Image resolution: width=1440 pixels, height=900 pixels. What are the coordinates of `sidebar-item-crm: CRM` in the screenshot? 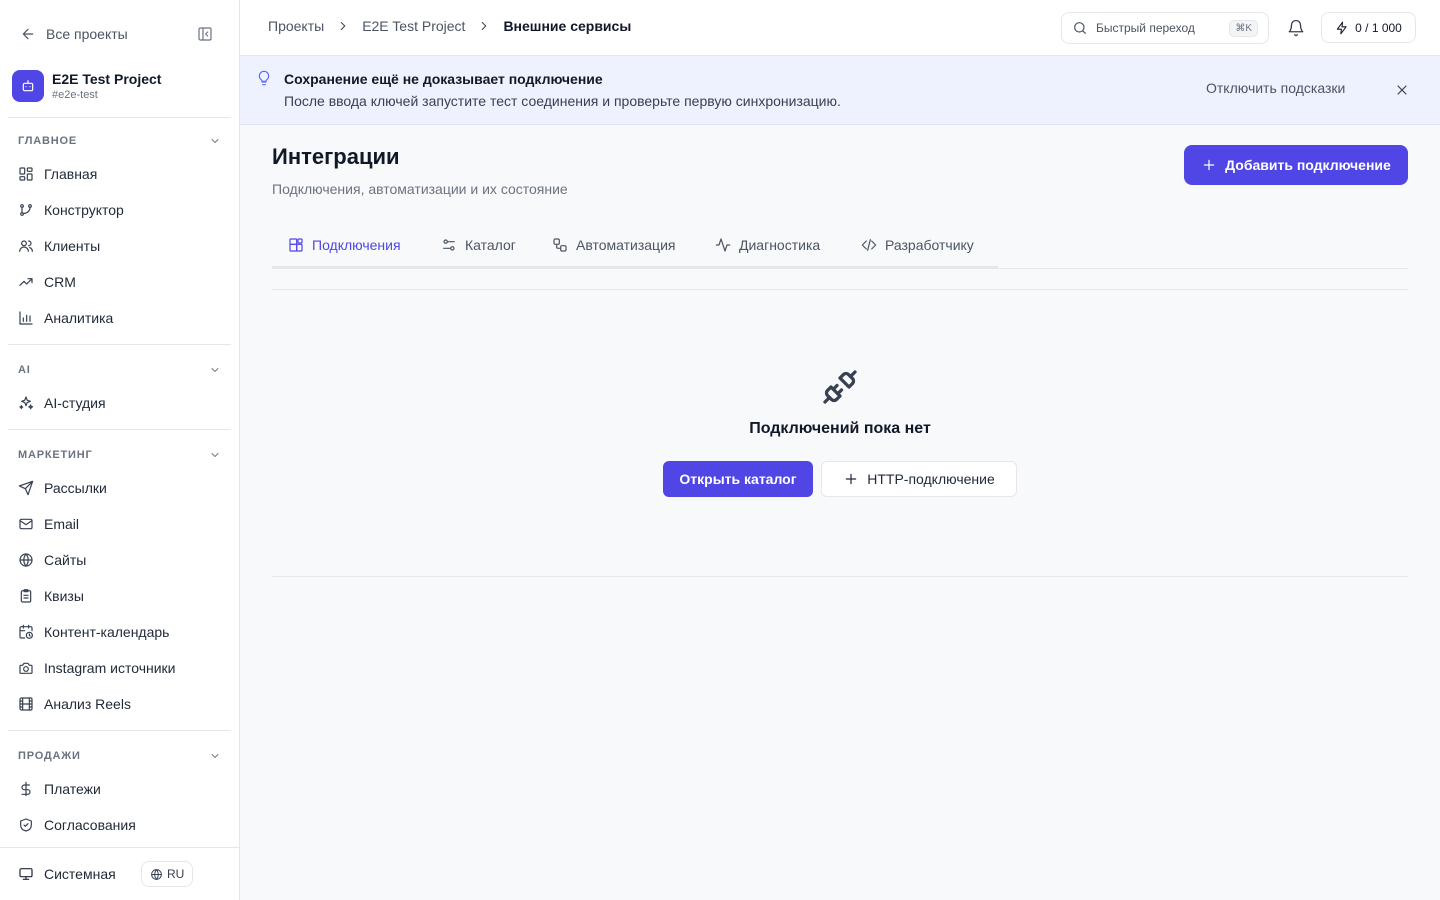 It's located at (119, 282).